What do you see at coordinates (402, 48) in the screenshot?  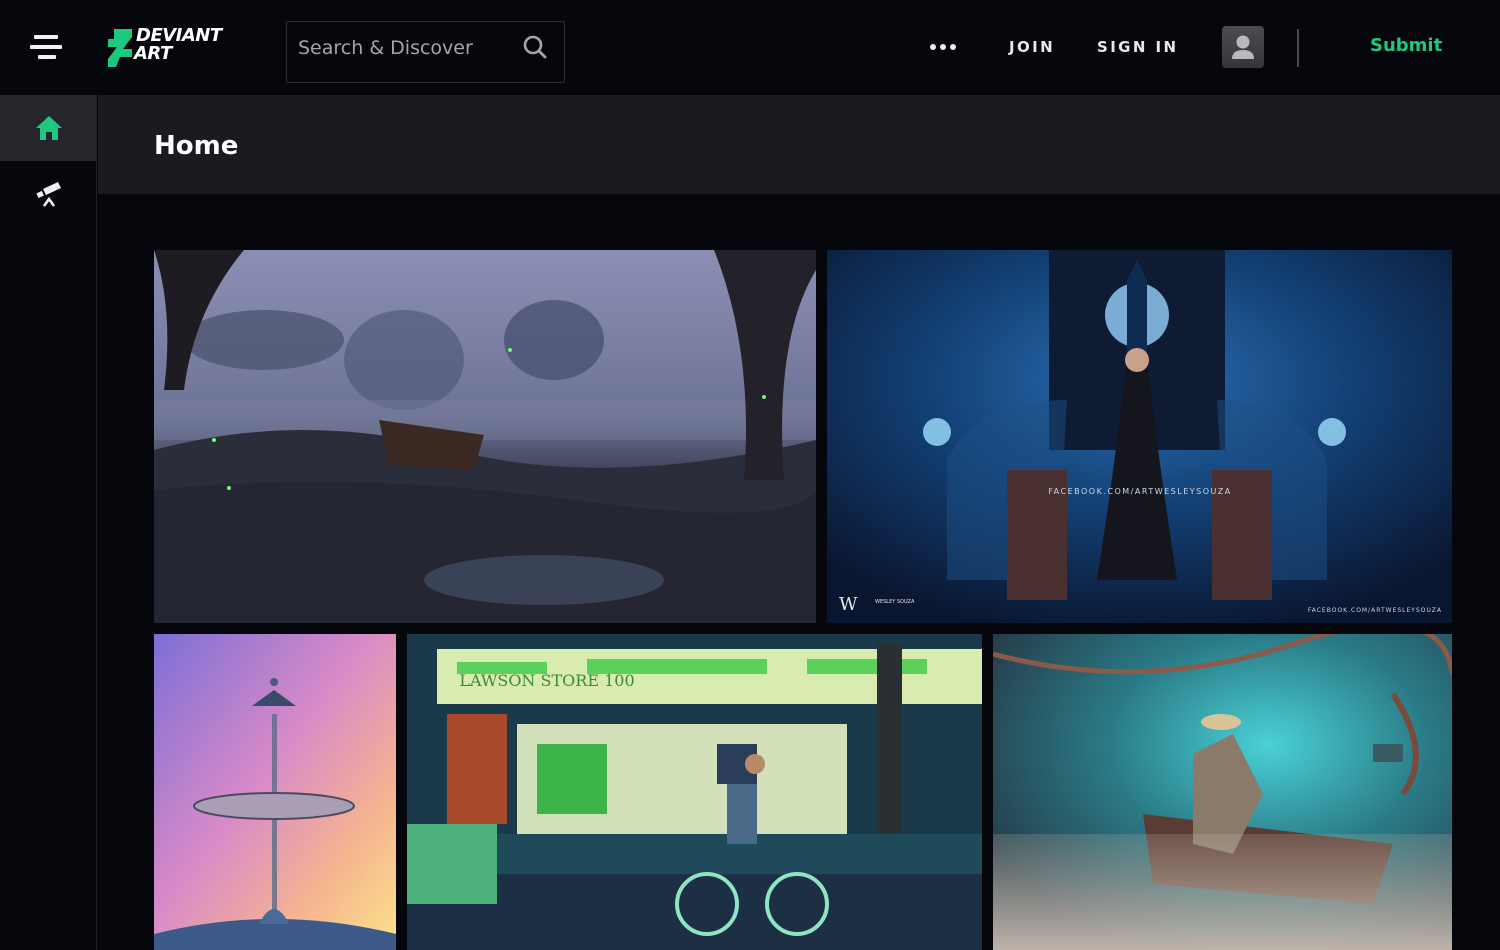 I see `search-input` at bounding box center [402, 48].